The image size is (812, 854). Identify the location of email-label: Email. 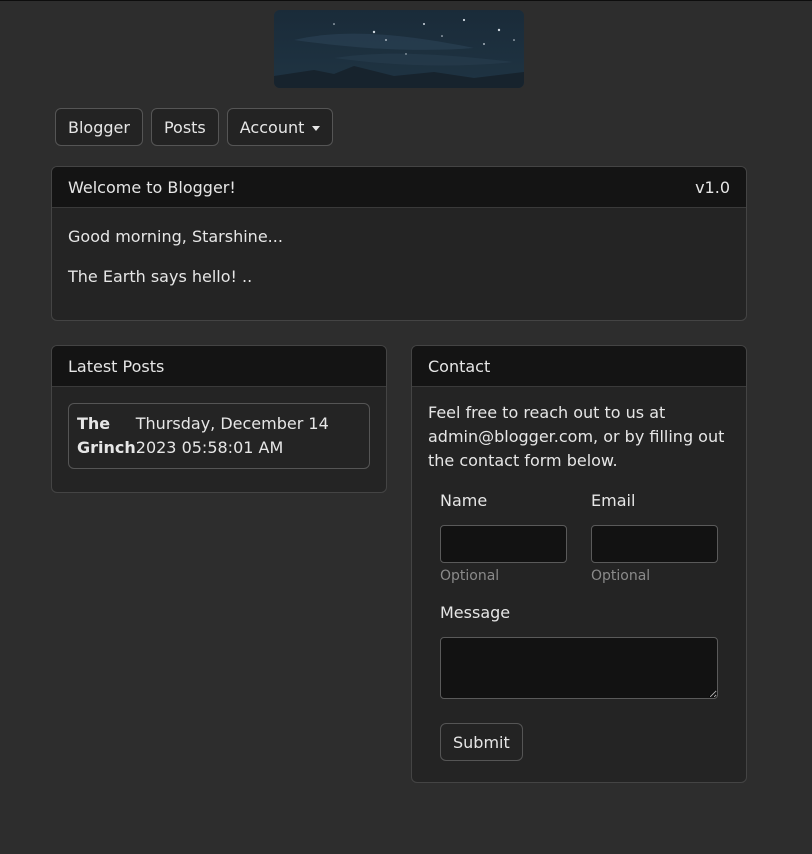
(613, 500).